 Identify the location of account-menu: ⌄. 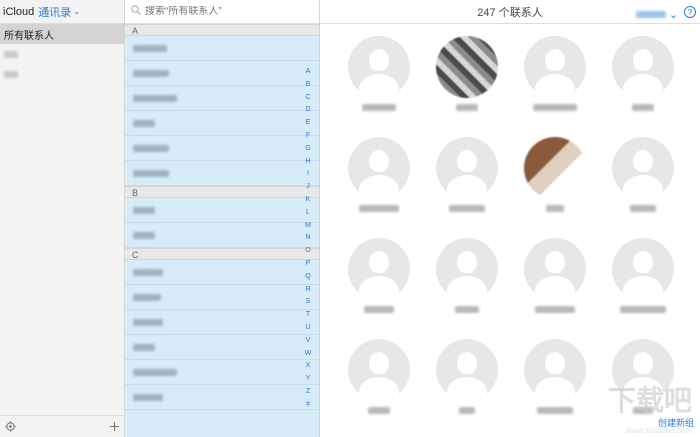
(656, 14).